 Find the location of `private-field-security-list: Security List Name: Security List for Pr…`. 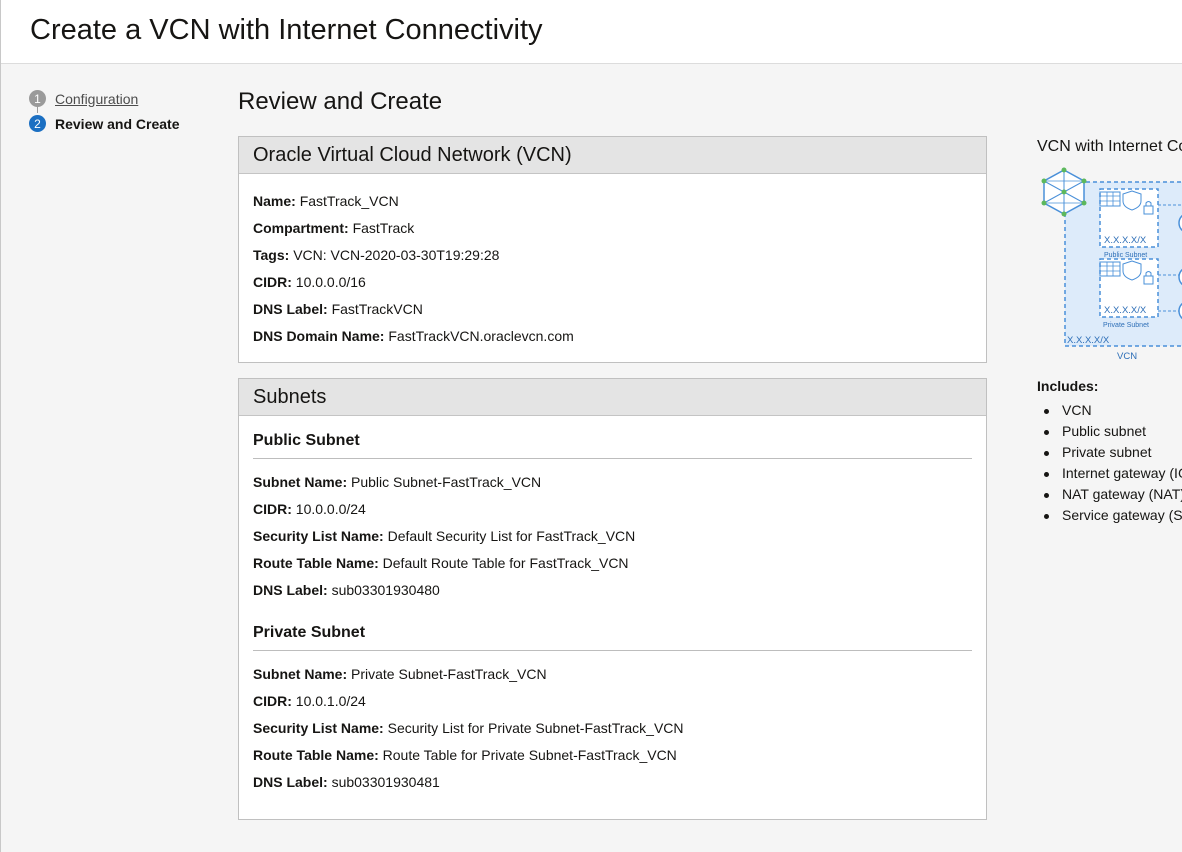

private-field-security-list: Security List Name: Security List for Pr… is located at coordinates (612, 728).